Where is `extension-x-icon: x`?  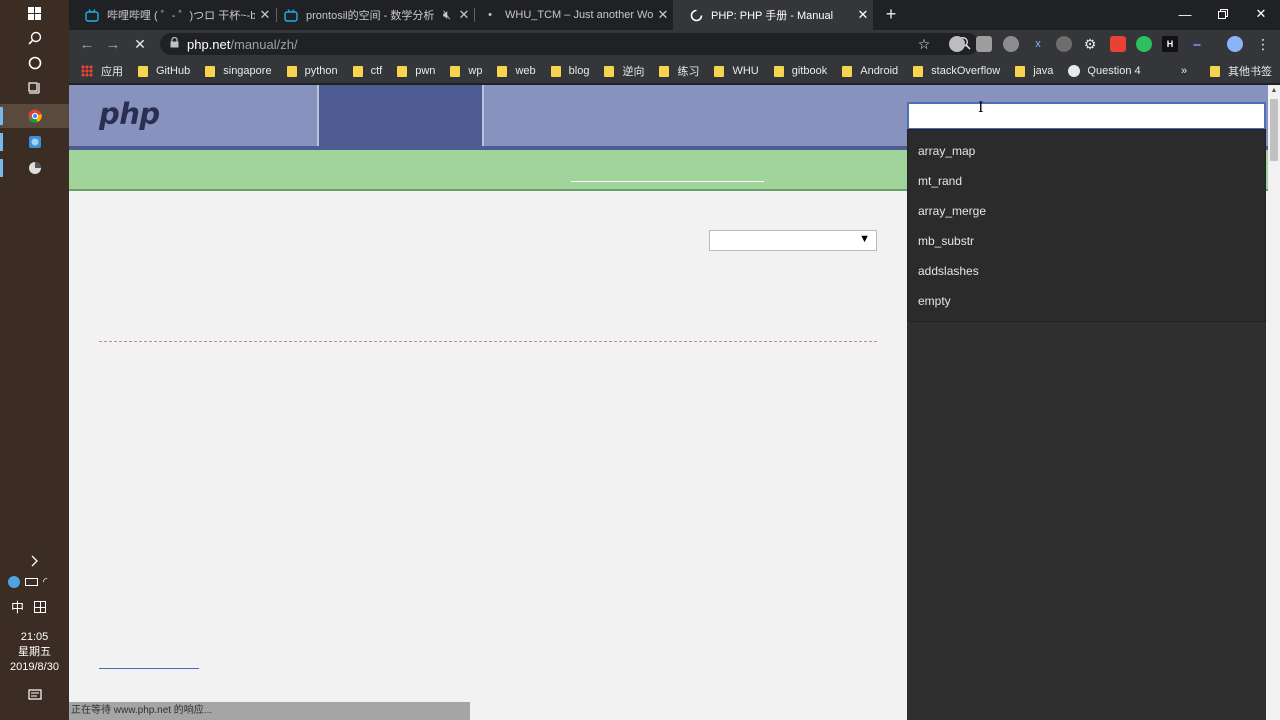 extension-x-icon: x is located at coordinates (1038, 44).